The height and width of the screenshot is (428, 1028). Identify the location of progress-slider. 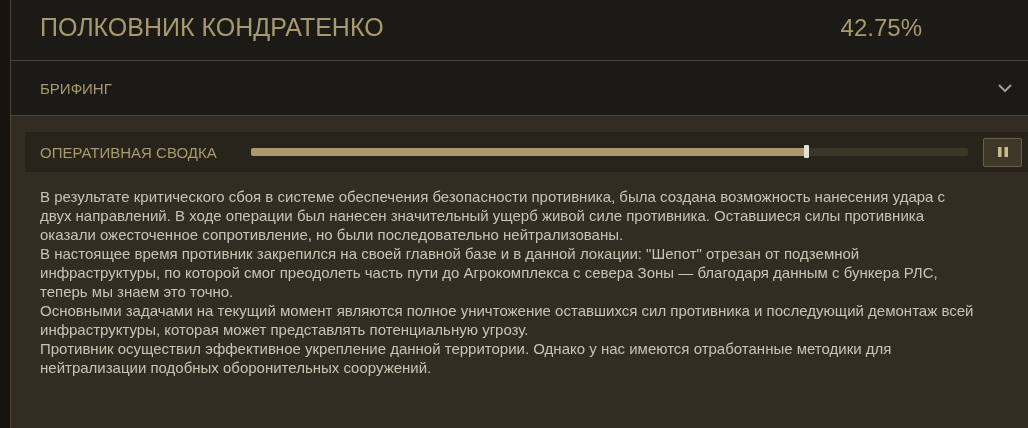
(609, 152).